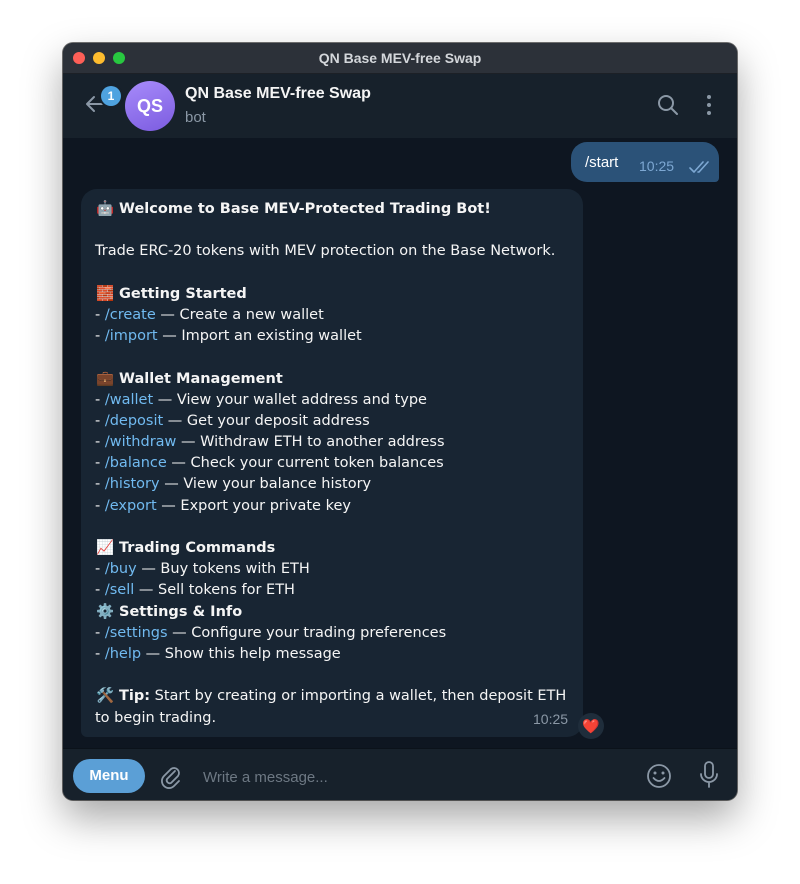  Describe the element at coordinates (201, 378) in the screenshot. I see `section-title: Wallet Management` at that location.